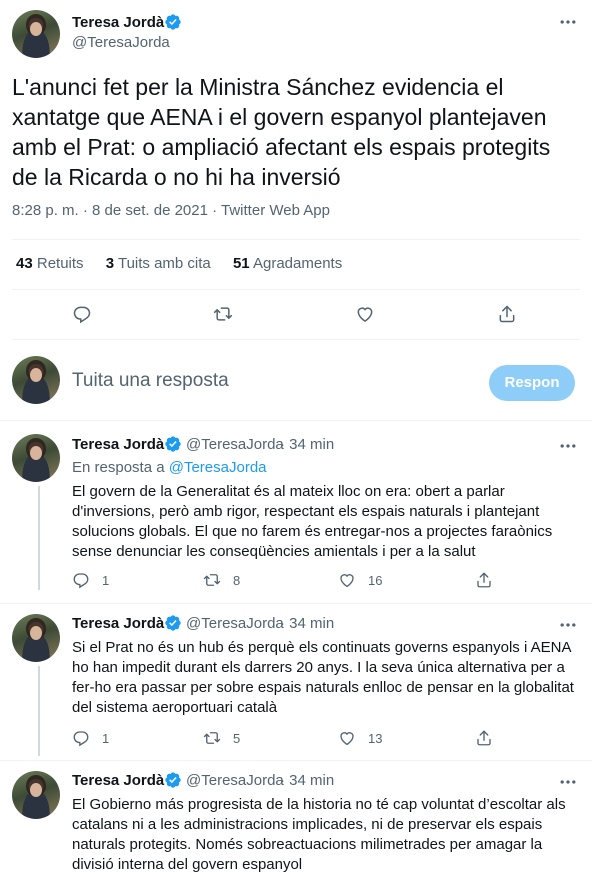  I want to click on reply-input: Tuita una resposta, so click(150, 381).